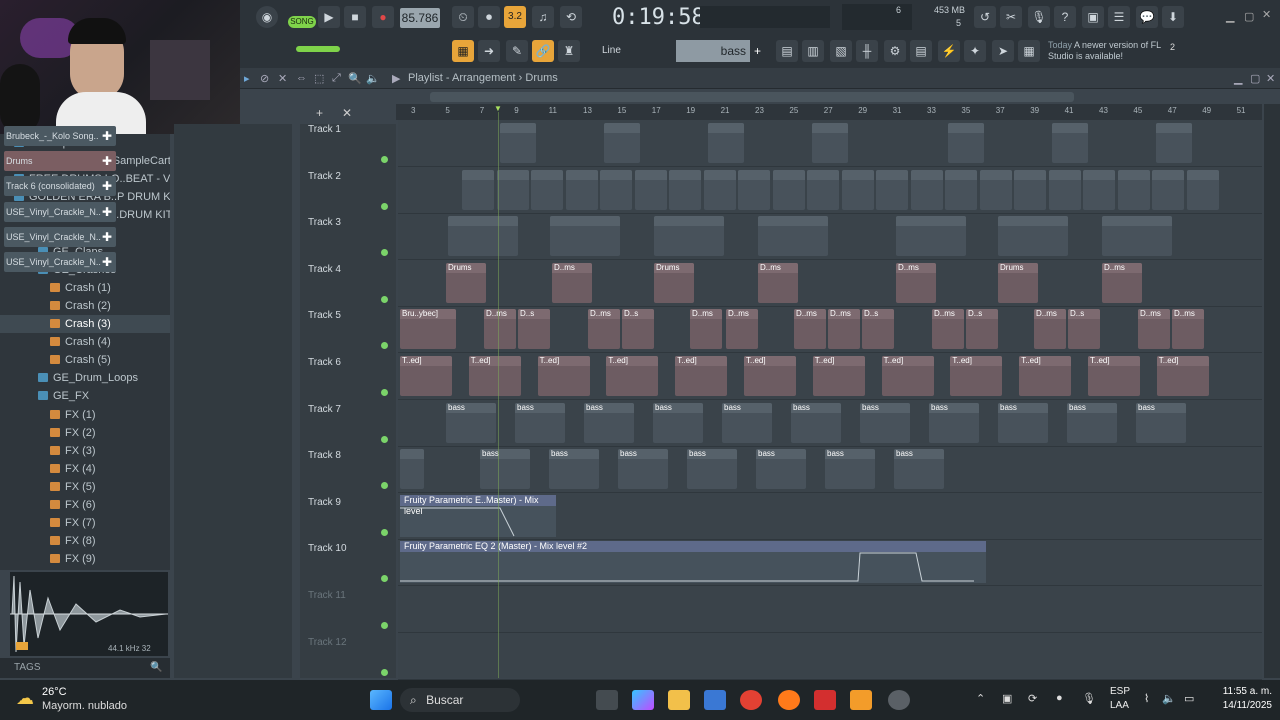  What do you see at coordinates (627, 51) in the screenshot?
I see `snap-selector: Line` at bounding box center [627, 51].